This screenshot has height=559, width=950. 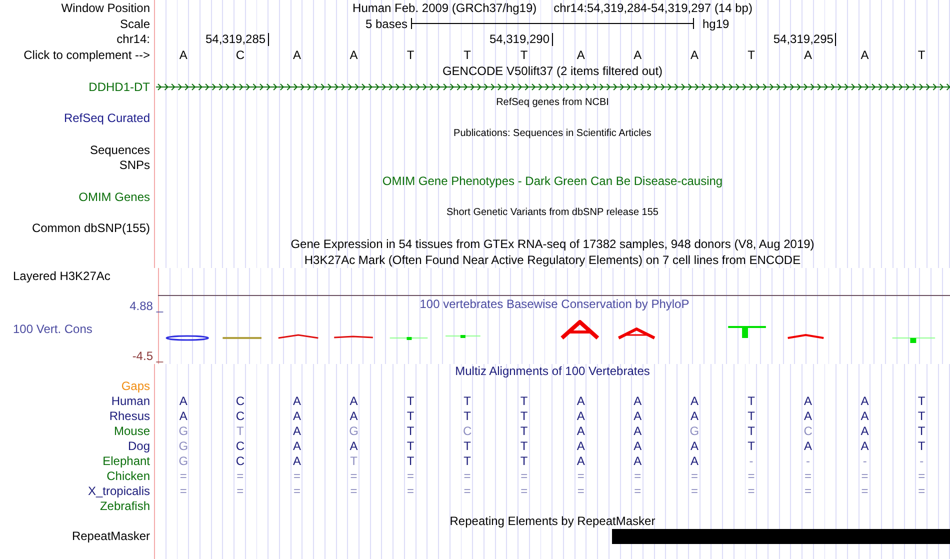 I want to click on species-label: Rhesus, so click(x=129, y=416).